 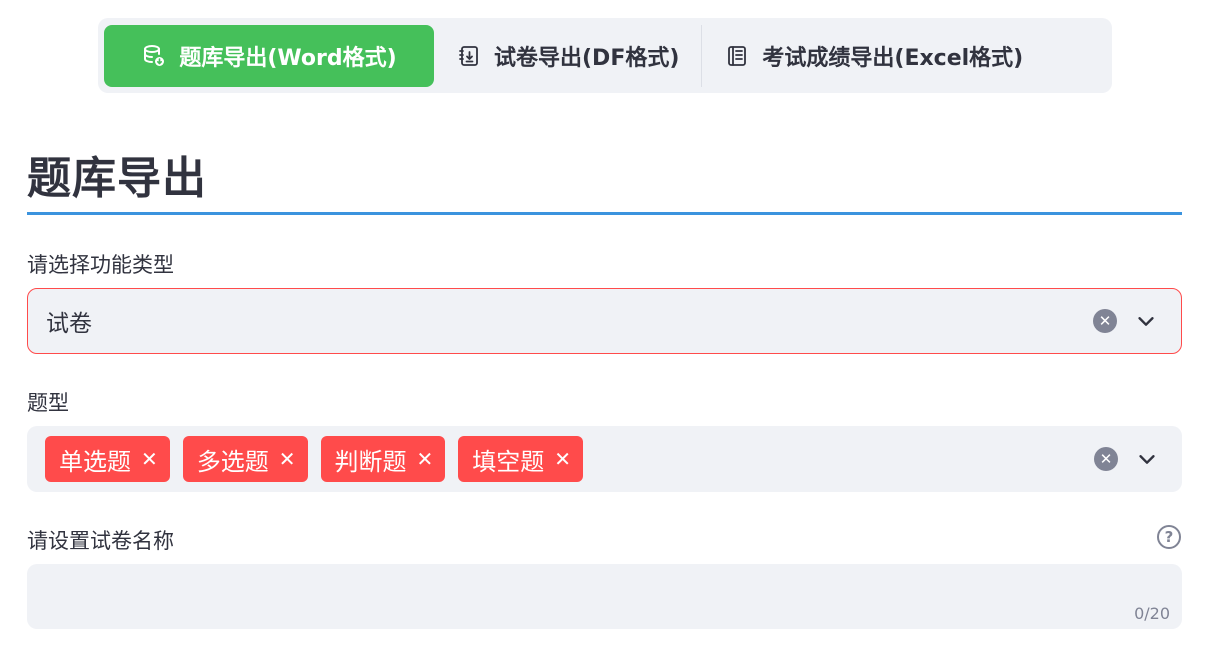 I want to click on selected-tags: 单选题 ✕ 多选题 ✕ 判断题 ✕ 填空题 ✕, so click(x=569, y=459).